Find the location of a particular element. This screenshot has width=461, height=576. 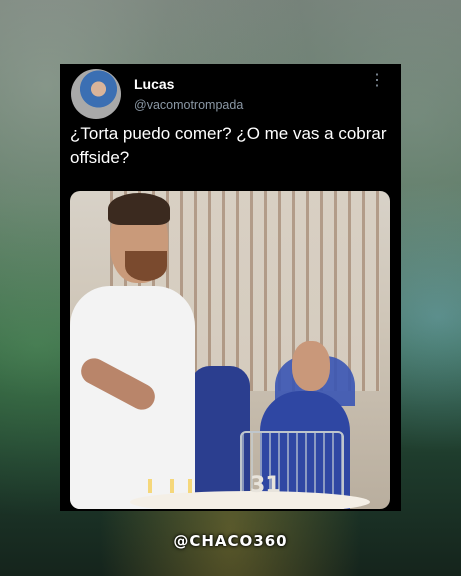

photo-main-hair is located at coordinates (139, 209).